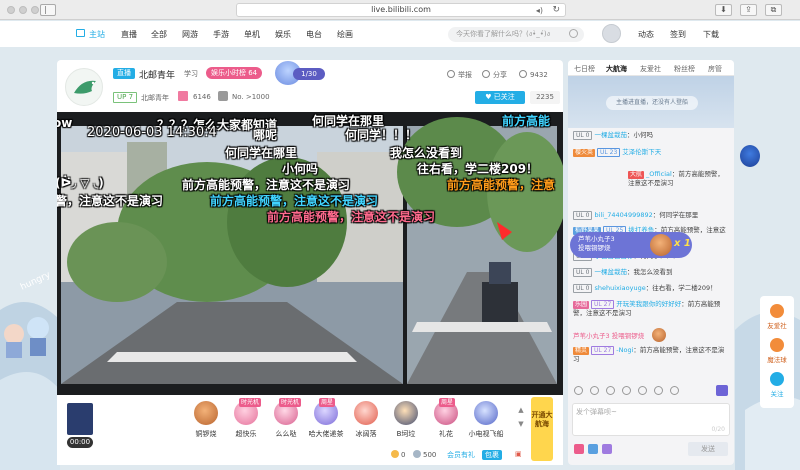  Describe the element at coordinates (573, 33) in the screenshot. I see `search-icon` at that location.